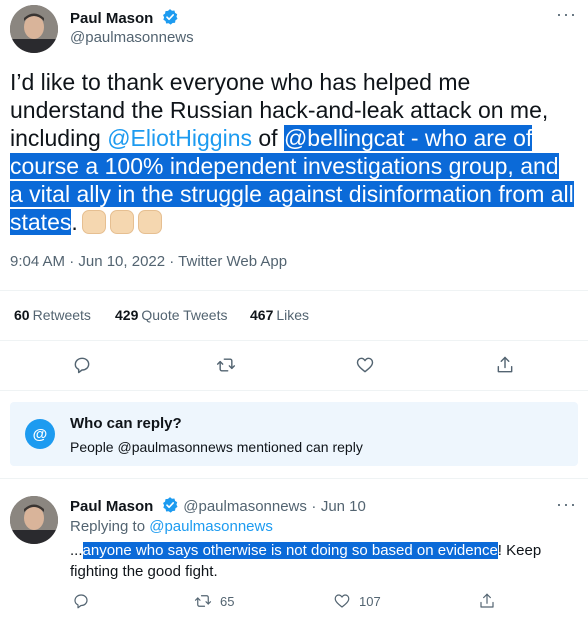  I want to click on reply-more-options-icon: ···, so click(566, 504).